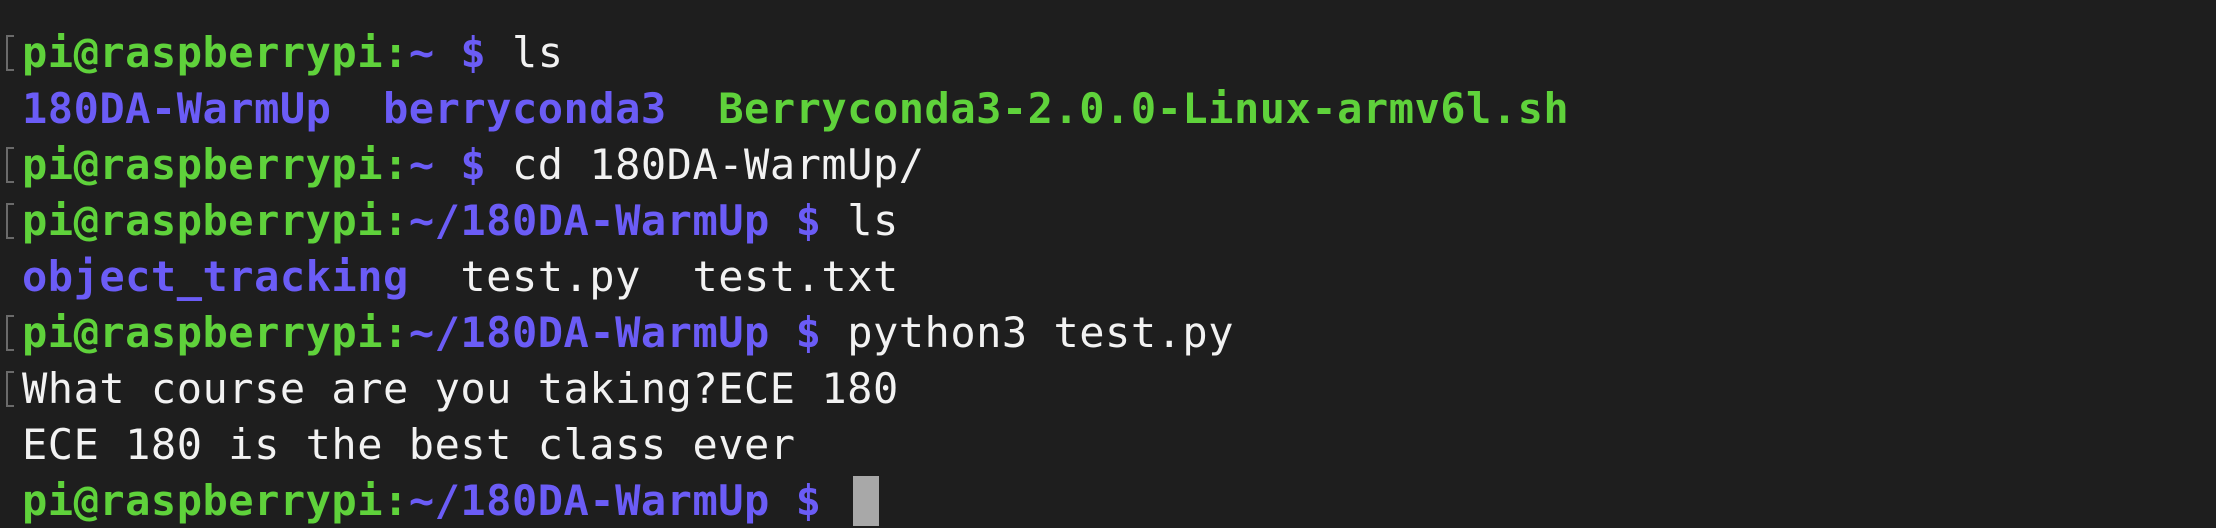 The image size is (2216, 528). What do you see at coordinates (1108, 53) in the screenshot?
I see `terminal-line: pi@raspberrypi:~ $ ls` at bounding box center [1108, 53].